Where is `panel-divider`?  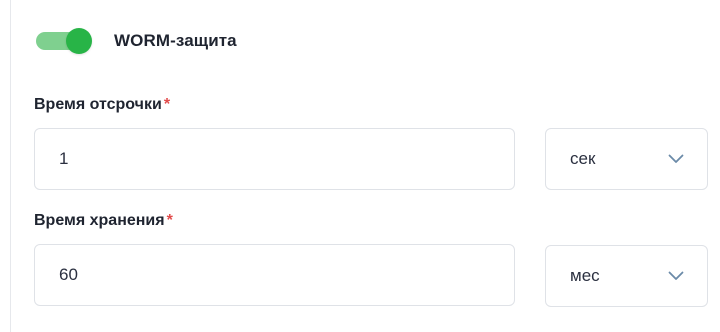 panel-divider is located at coordinates (10, 166).